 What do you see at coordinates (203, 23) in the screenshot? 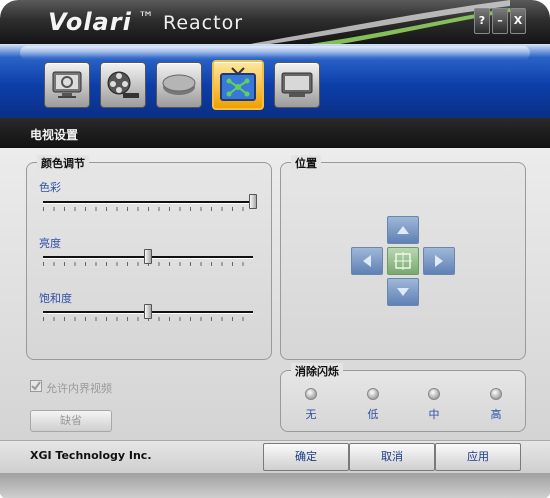
I see `product-name: Reactor` at bounding box center [203, 23].